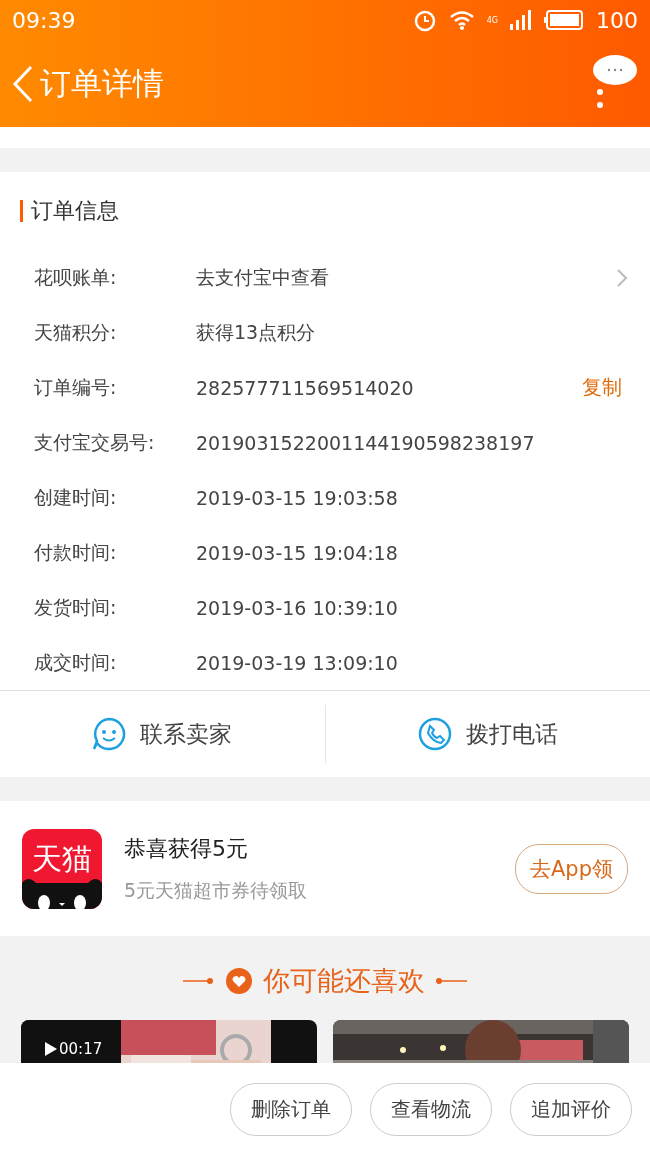 The height and width of the screenshot is (1155, 650). What do you see at coordinates (564, 20) in the screenshot?
I see `battery-icon` at bounding box center [564, 20].